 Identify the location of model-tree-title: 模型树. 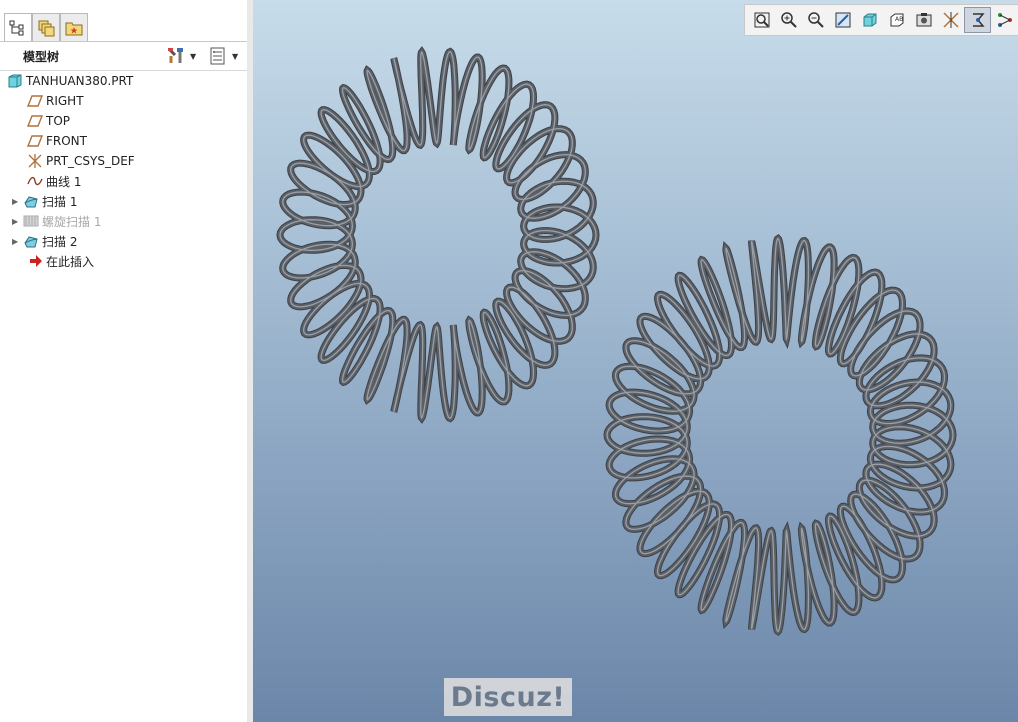
(41, 57).